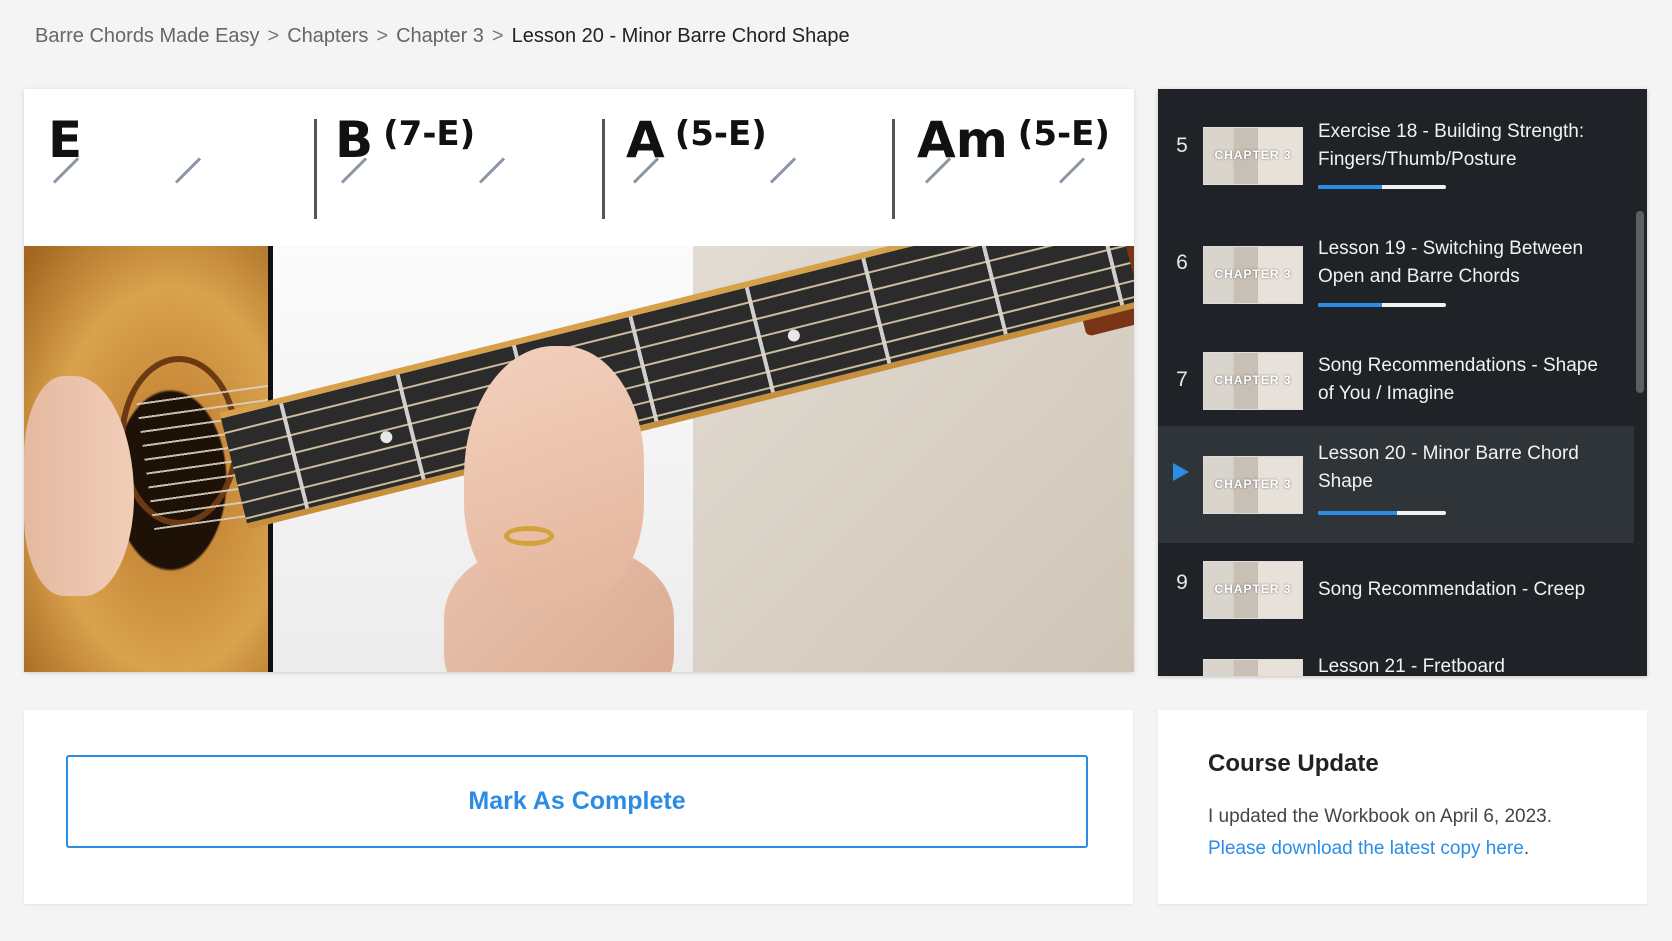  What do you see at coordinates (680, 36) in the screenshot?
I see `breadcrumb-current: Lesson 20 - Minor Barre Chord Shape` at bounding box center [680, 36].